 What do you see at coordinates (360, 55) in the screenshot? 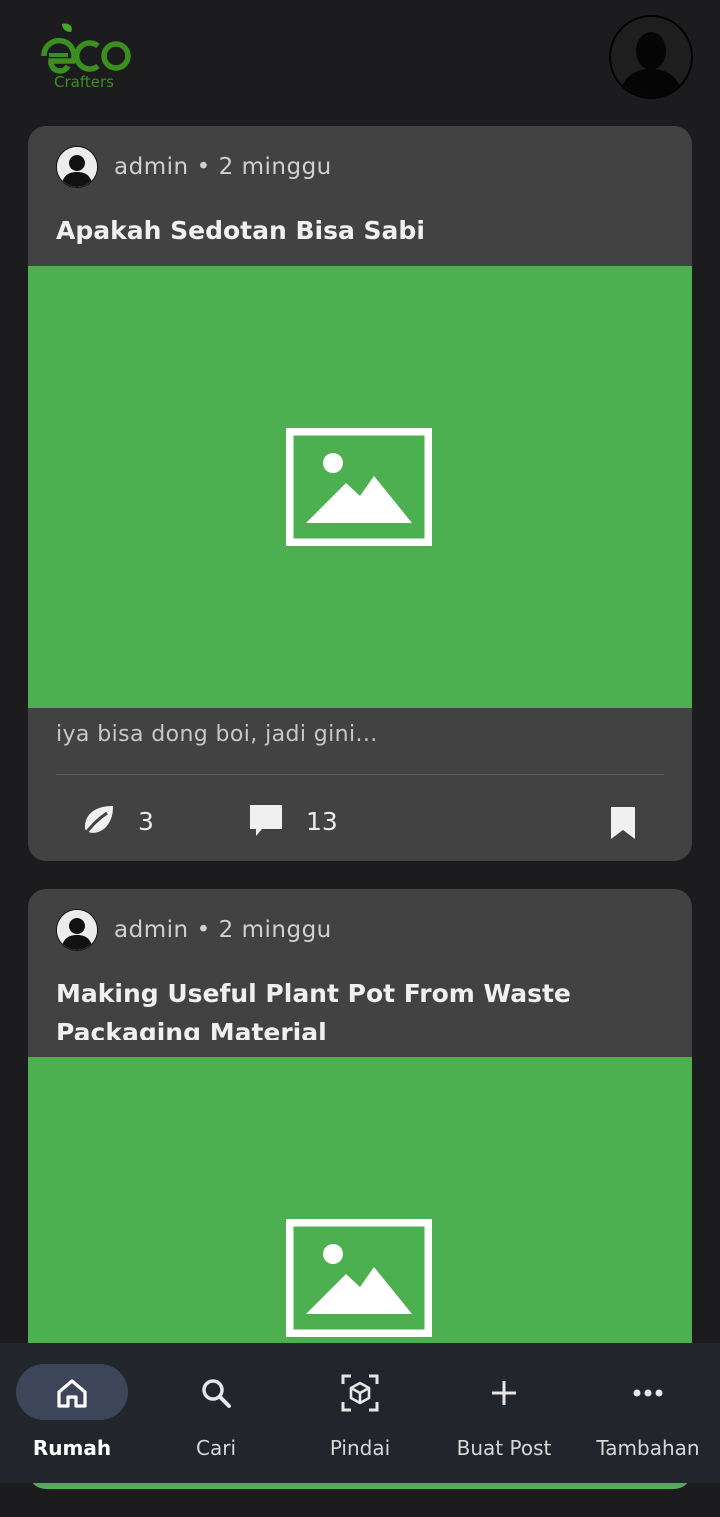
I see `app-header: Crafters` at bounding box center [360, 55].